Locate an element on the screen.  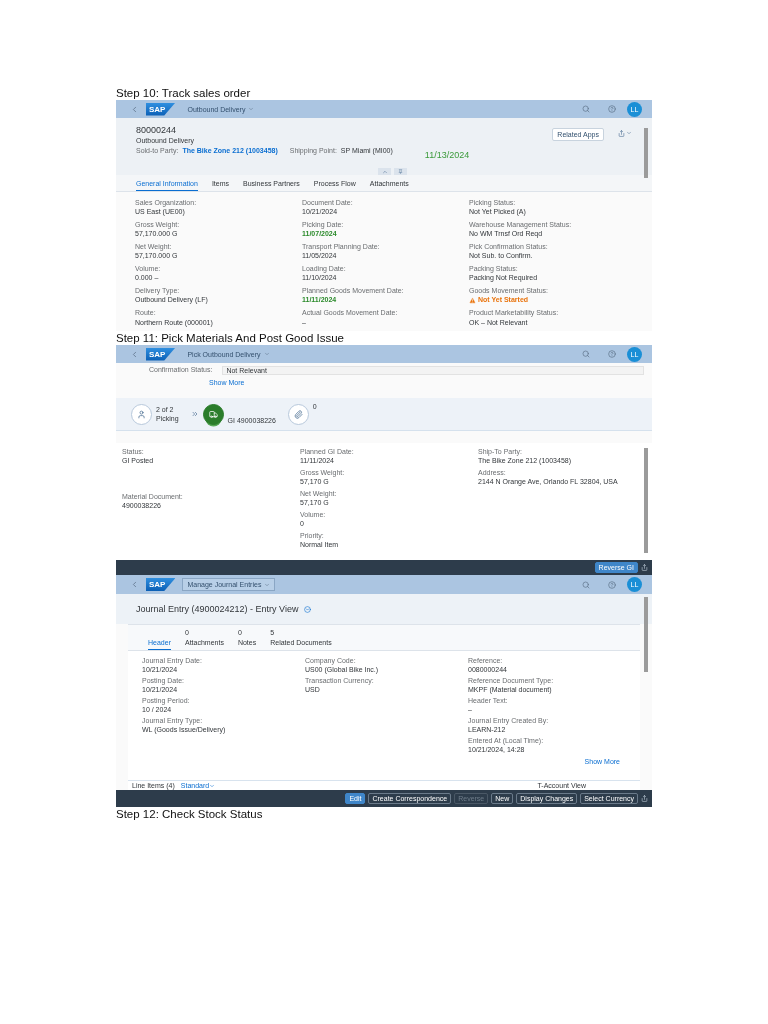
chevron-up-icon is located at coordinates (384, 171).